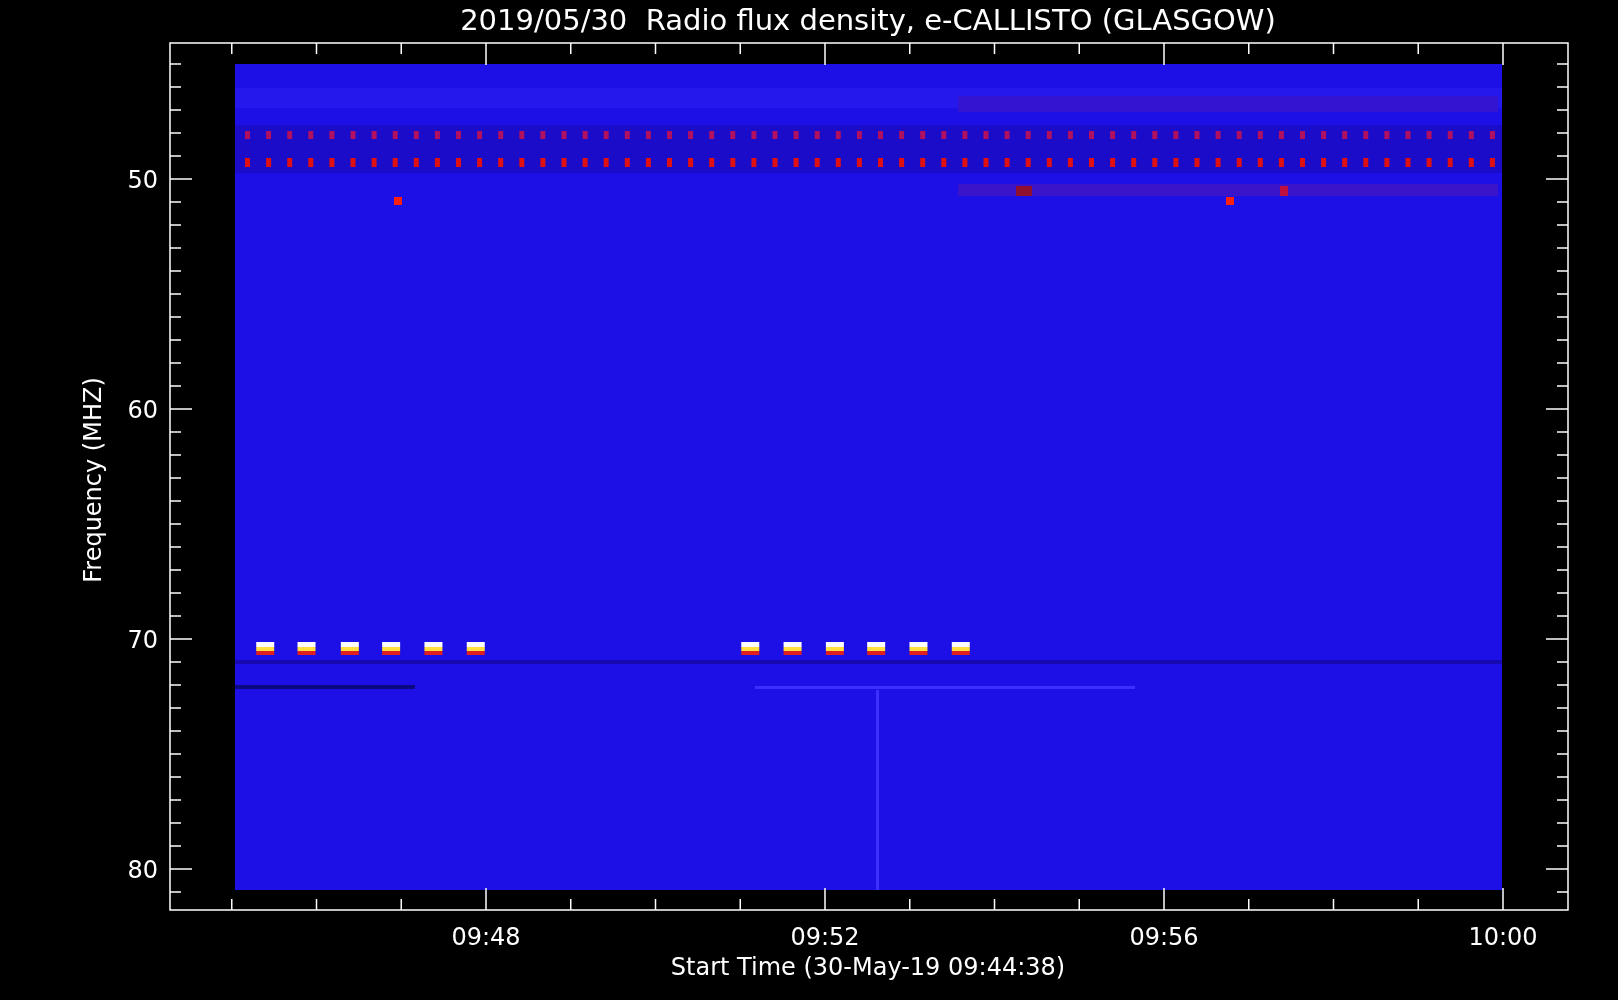 Image resolution: width=1618 pixels, height=1000 pixels. What do you see at coordinates (142, 410) in the screenshot?
I see `y-tick-label: 60` at bounding box center [142, 410].